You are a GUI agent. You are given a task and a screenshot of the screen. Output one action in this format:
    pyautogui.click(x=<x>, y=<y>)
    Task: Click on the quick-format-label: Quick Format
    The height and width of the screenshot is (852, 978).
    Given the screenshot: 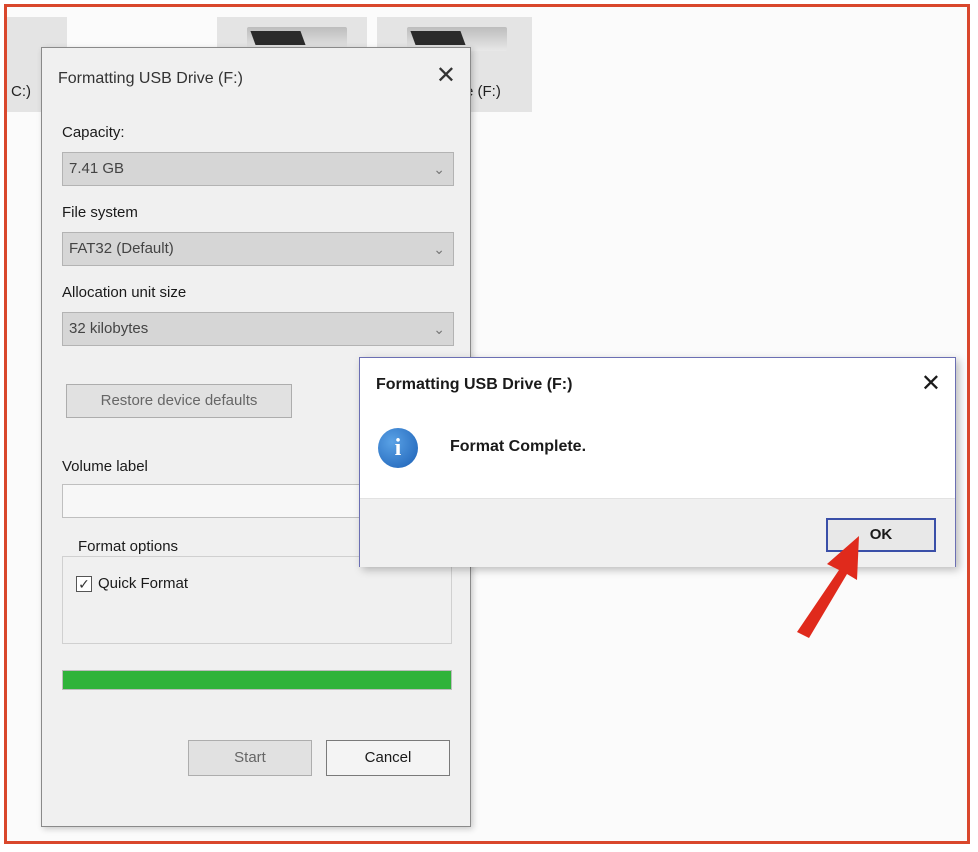 What is the action you would take?
    pyautogui.click(x=143, y=583)
    